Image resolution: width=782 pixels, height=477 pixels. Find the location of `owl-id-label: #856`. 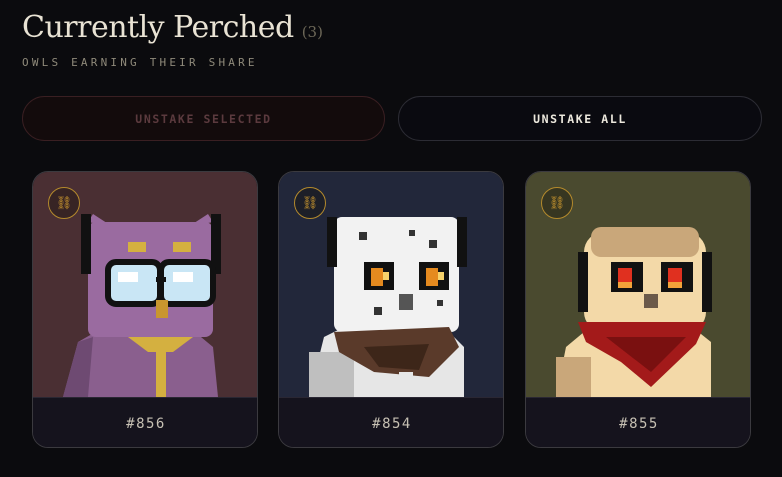

owl-id-label: #856 is located at coordinates (146, 423).